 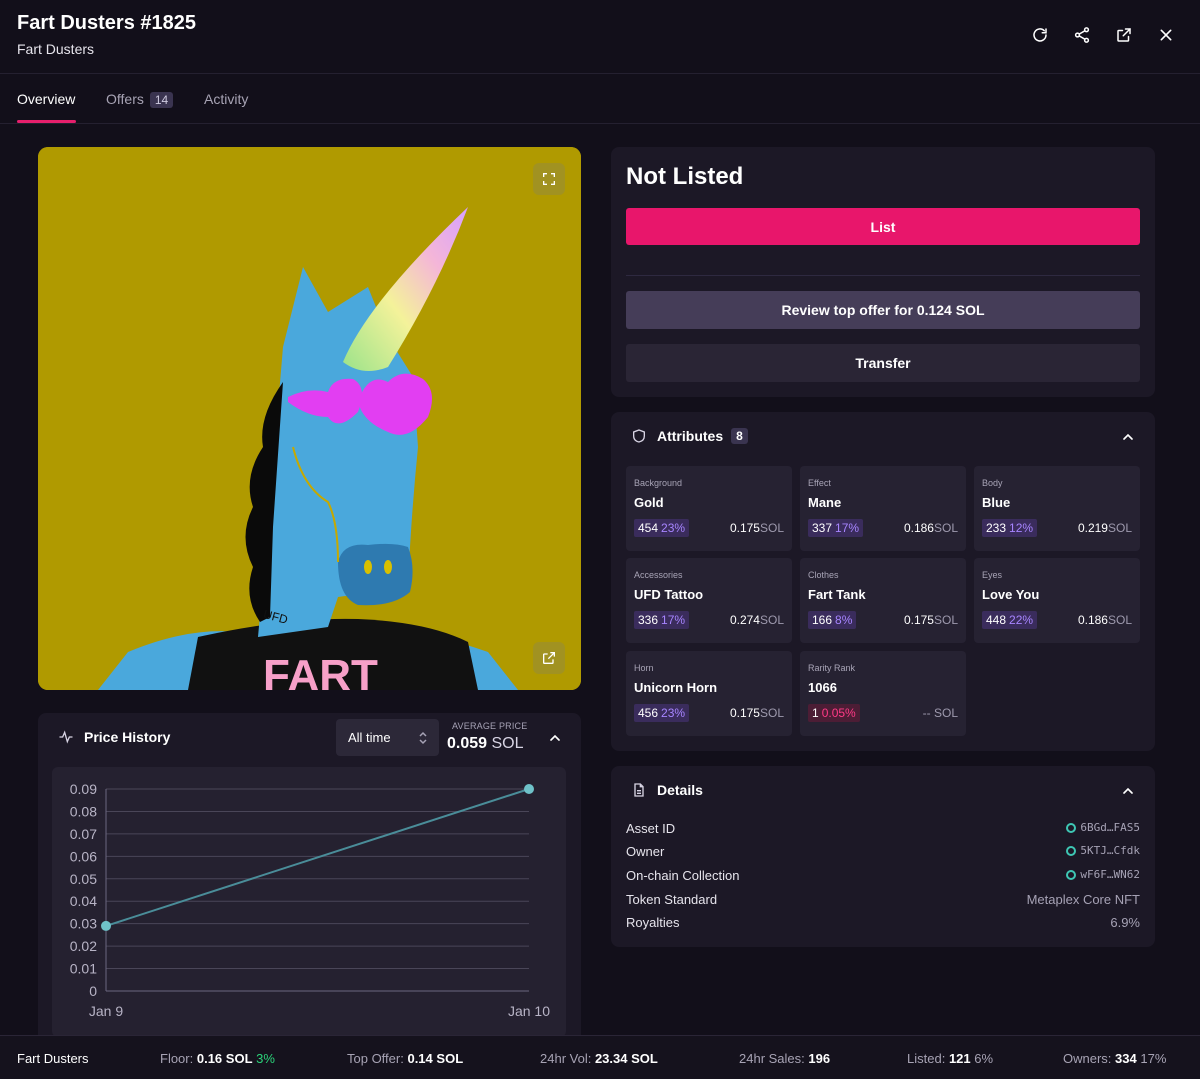 I want to click on y-tick-label: 0.07, so click(x=83, y=834).